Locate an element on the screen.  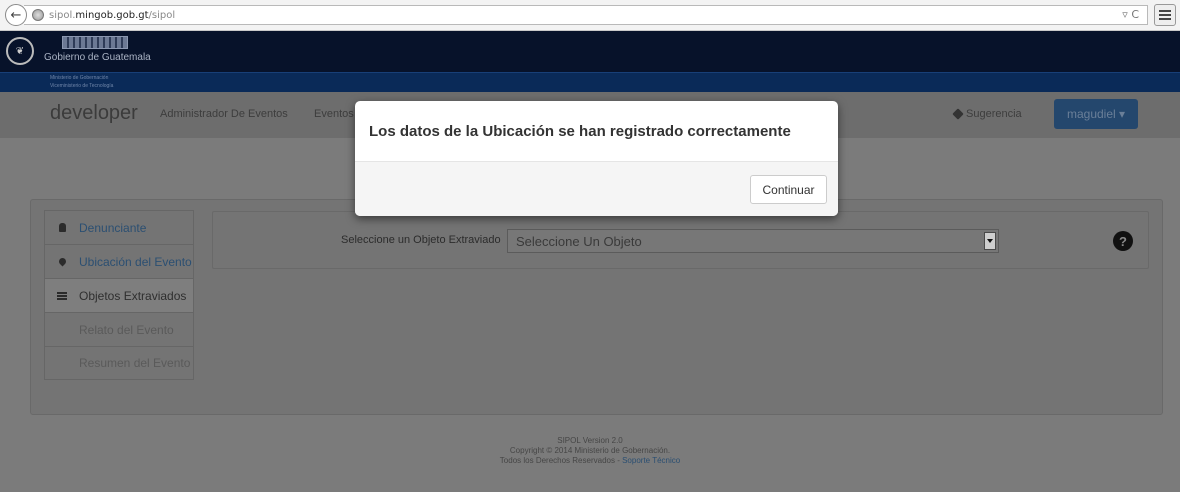
object-select-label: Seleccione un Objeto Extraviado is located at coordinates (421, 240).